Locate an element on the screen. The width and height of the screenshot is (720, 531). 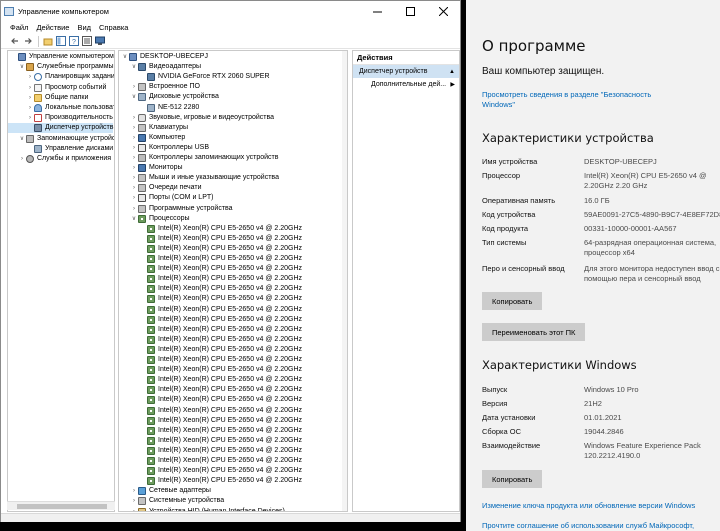
copy-windows-specs-button: Копировать is located at coordinates (512, 479).